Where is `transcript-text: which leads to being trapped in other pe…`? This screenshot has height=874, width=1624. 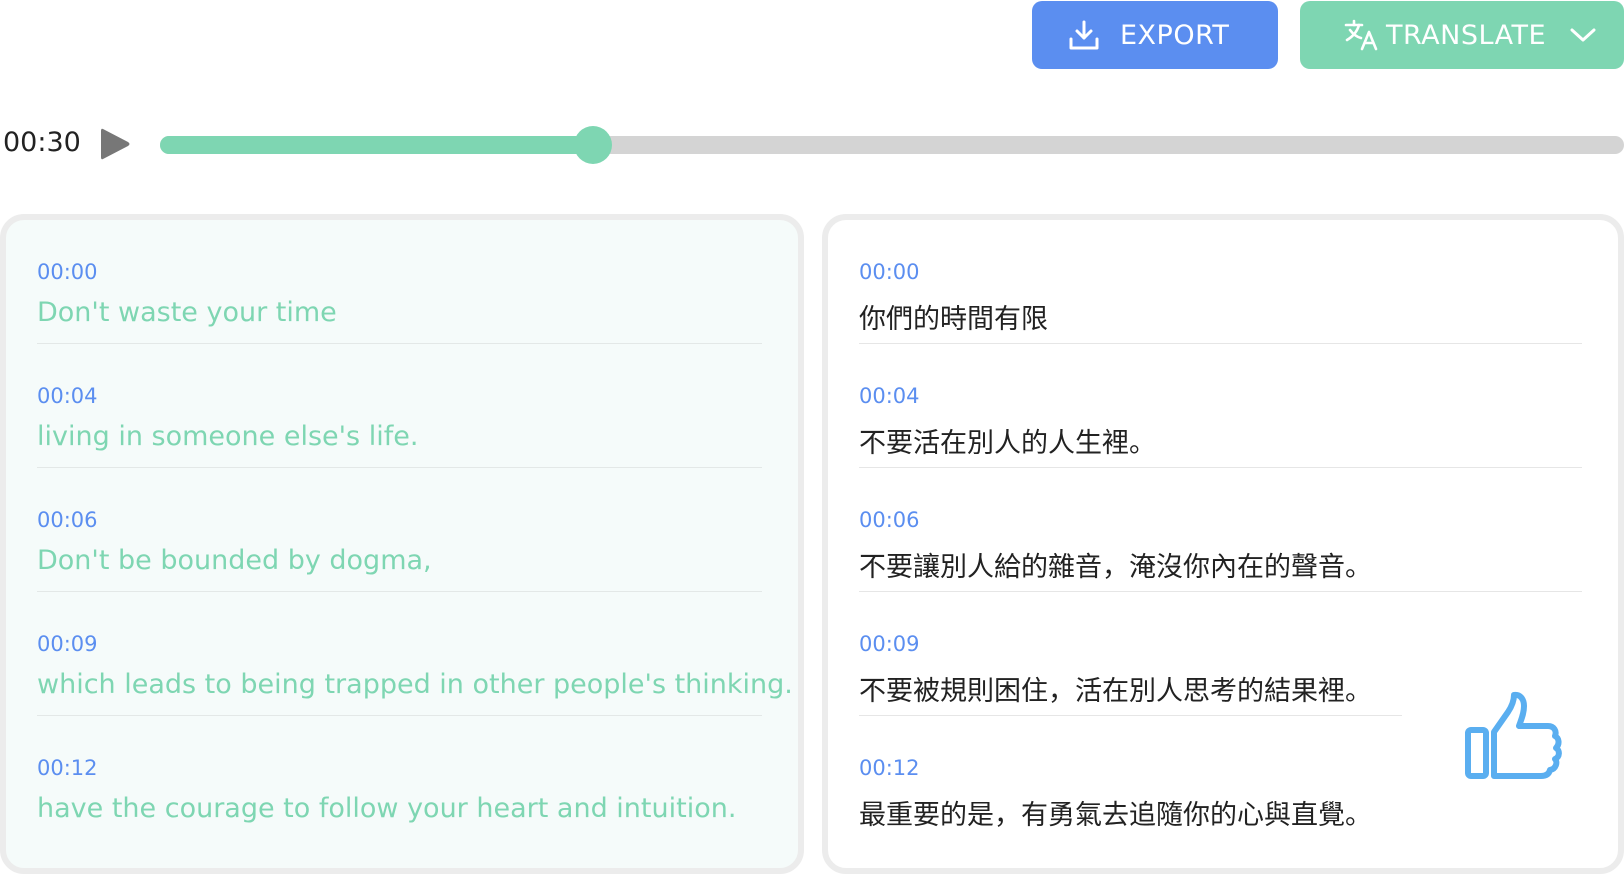
transcript-text: which leads to being trapped in other pe… is located at coordinates (415, 684).